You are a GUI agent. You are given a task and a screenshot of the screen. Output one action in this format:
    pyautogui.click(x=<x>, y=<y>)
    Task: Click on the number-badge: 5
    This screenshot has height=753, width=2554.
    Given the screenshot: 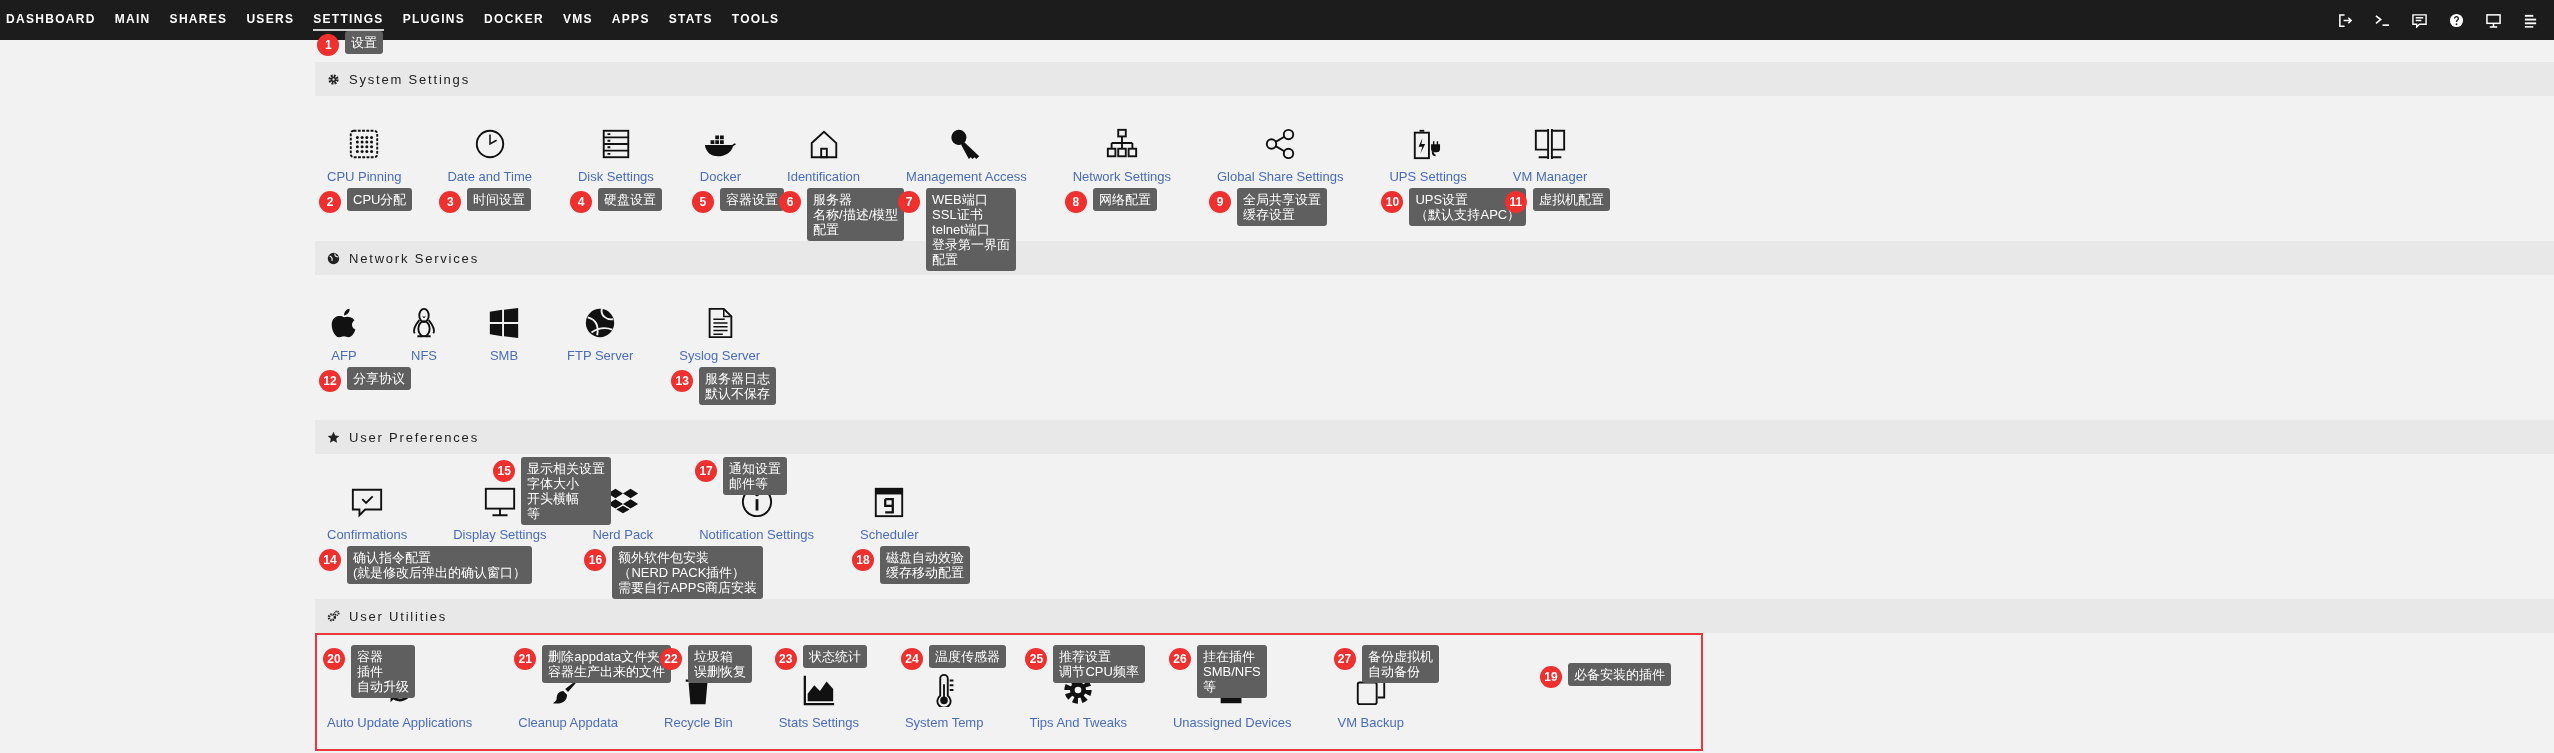 What is the action you would take?
    pyautogui.click(x=702, y=202)
    